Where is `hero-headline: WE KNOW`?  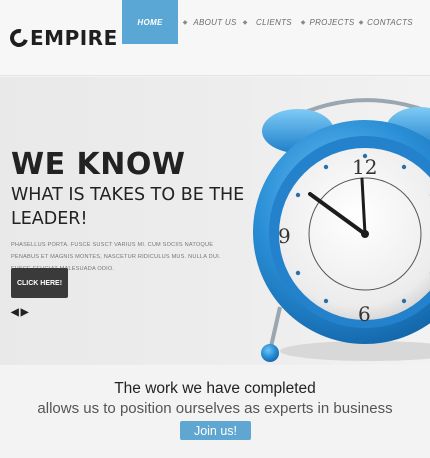 hero-headline: WE KNOW is located at coordinates (98, 164).